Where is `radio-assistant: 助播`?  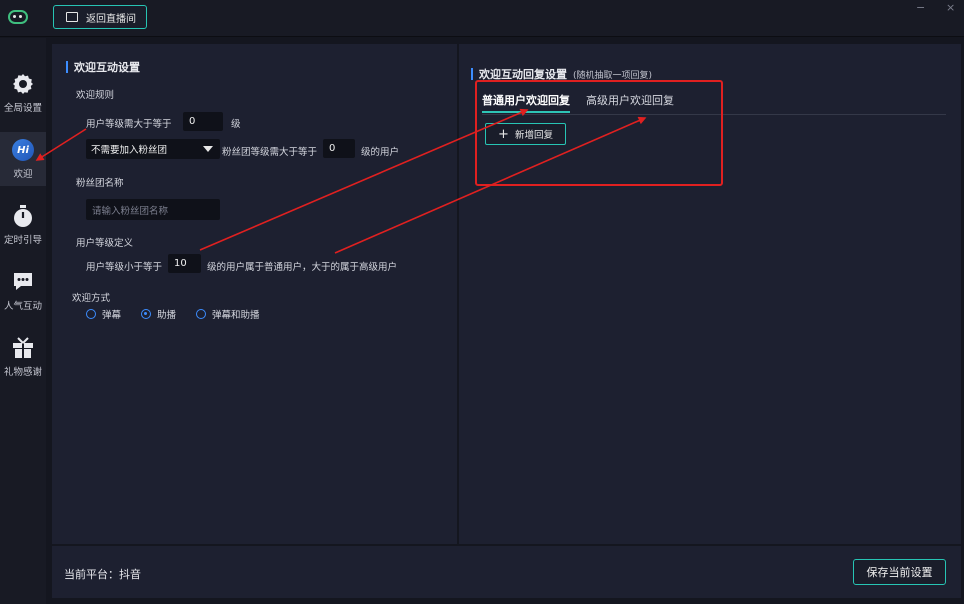 radio-assistant: 助播 is located at coordinates (158, 314).